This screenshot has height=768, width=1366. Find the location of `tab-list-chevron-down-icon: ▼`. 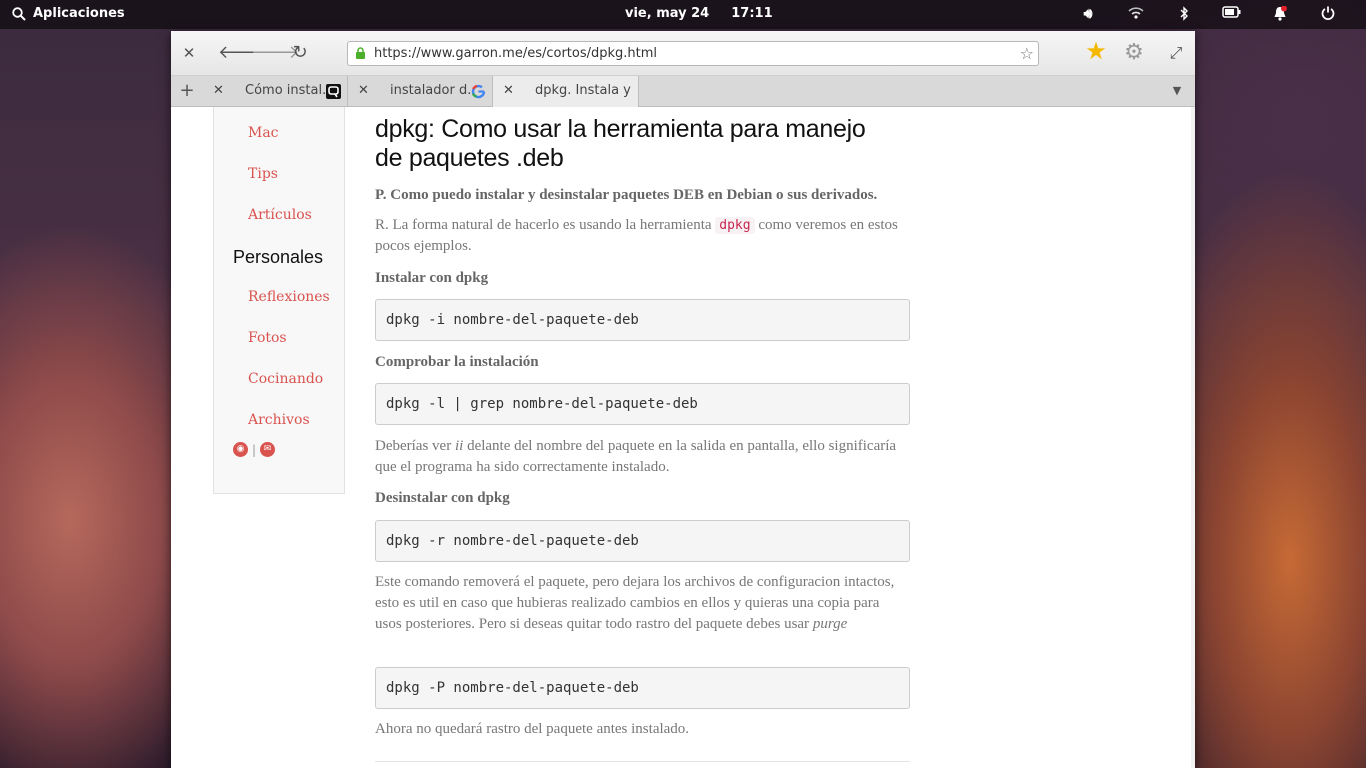

tab-list-chevron-down-icon: ▼ is located at coordinates (1177, 91).